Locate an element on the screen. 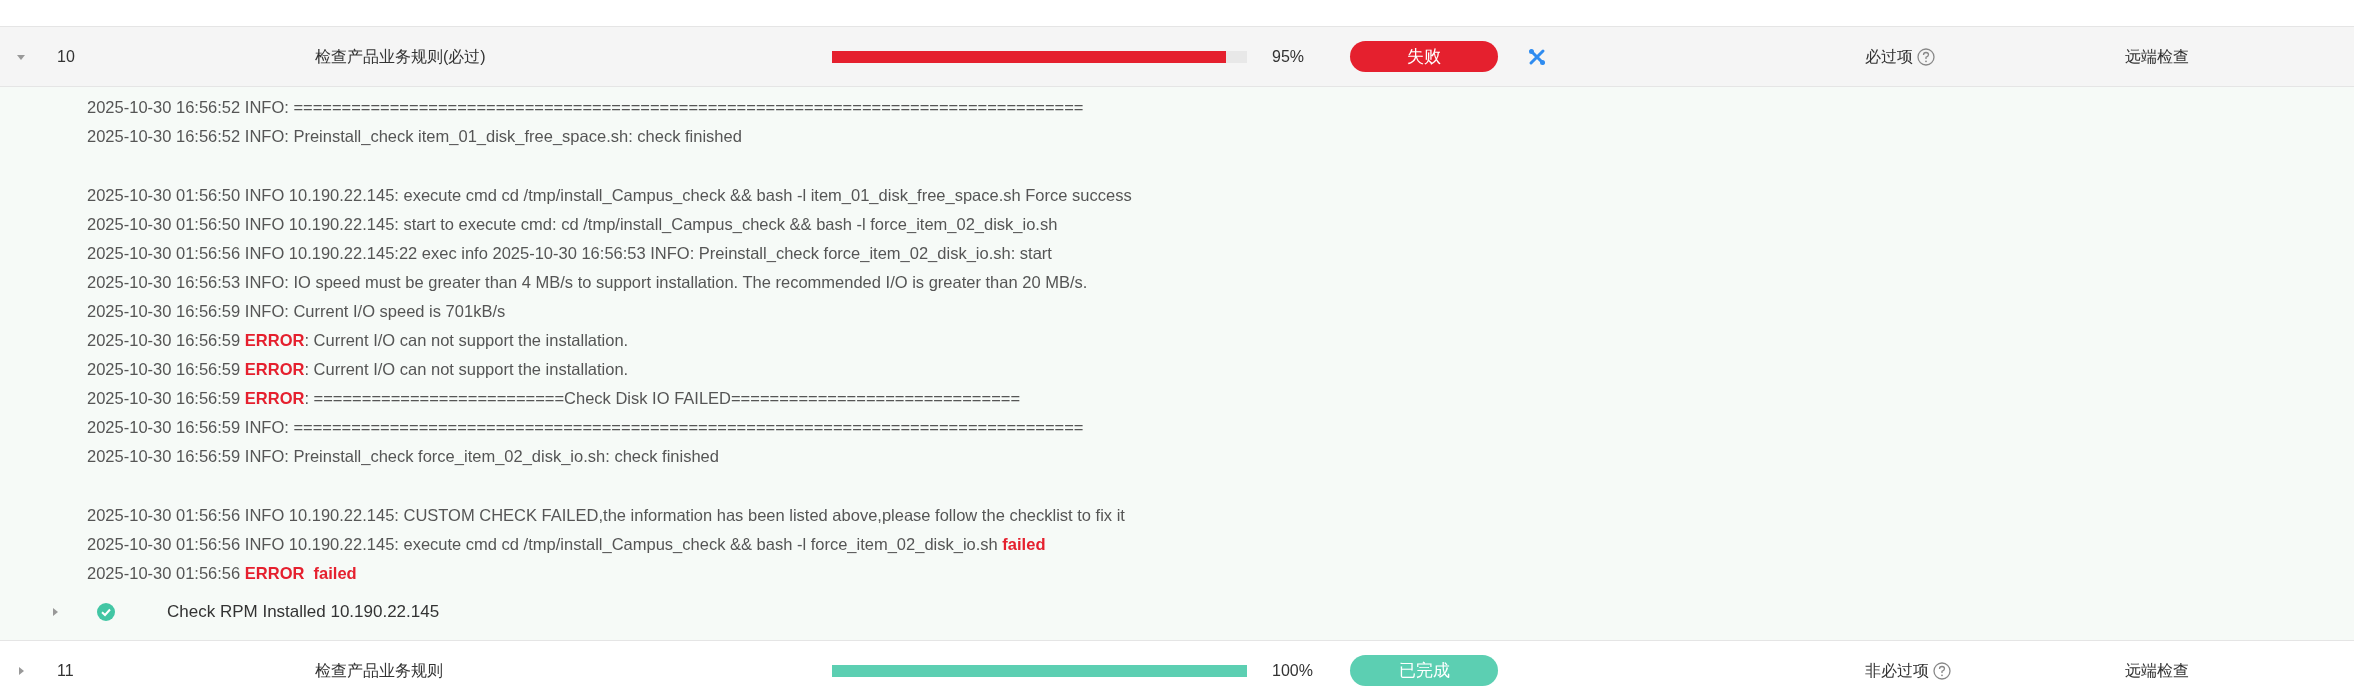  log-line: 2025-10-30 01:56:56 INFO 10.190.22.145:22 exec info 2025-10-30 16:56:53 INFO: Preinstall_check force_item_02_disk_io.sh: start is located at coordinates (570, 253).